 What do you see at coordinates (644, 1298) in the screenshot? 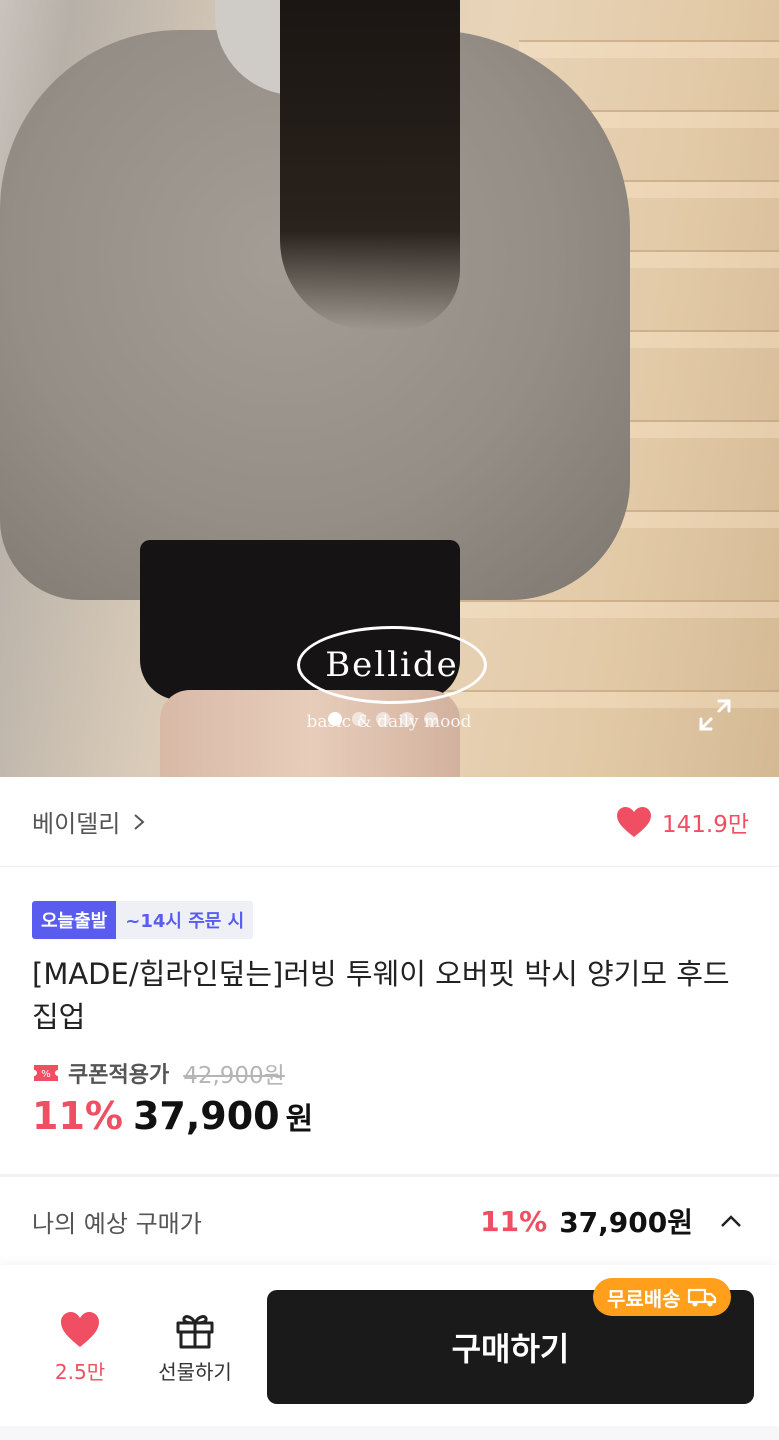
I see `free-shipping-label: 무료배송` at bounding box center [644, 1298].